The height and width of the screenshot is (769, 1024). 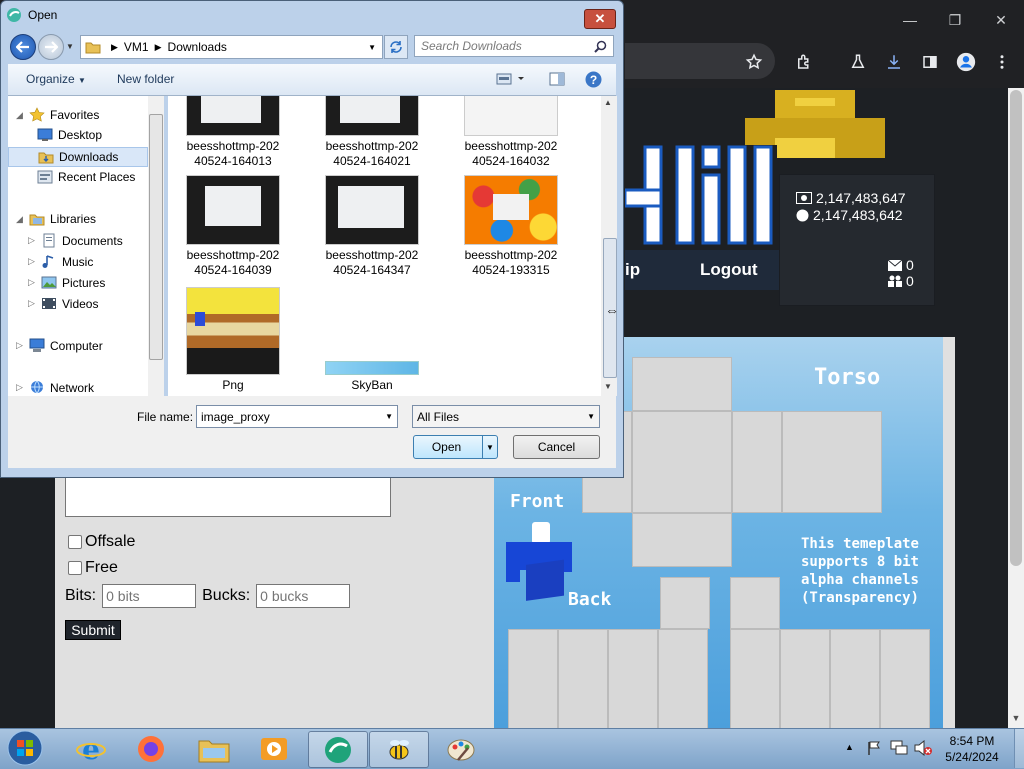 What do you see at coordinates (226, 595) in the screenshot?
I see `bucks-label: Bucks:` at bounding box center [226, 595].